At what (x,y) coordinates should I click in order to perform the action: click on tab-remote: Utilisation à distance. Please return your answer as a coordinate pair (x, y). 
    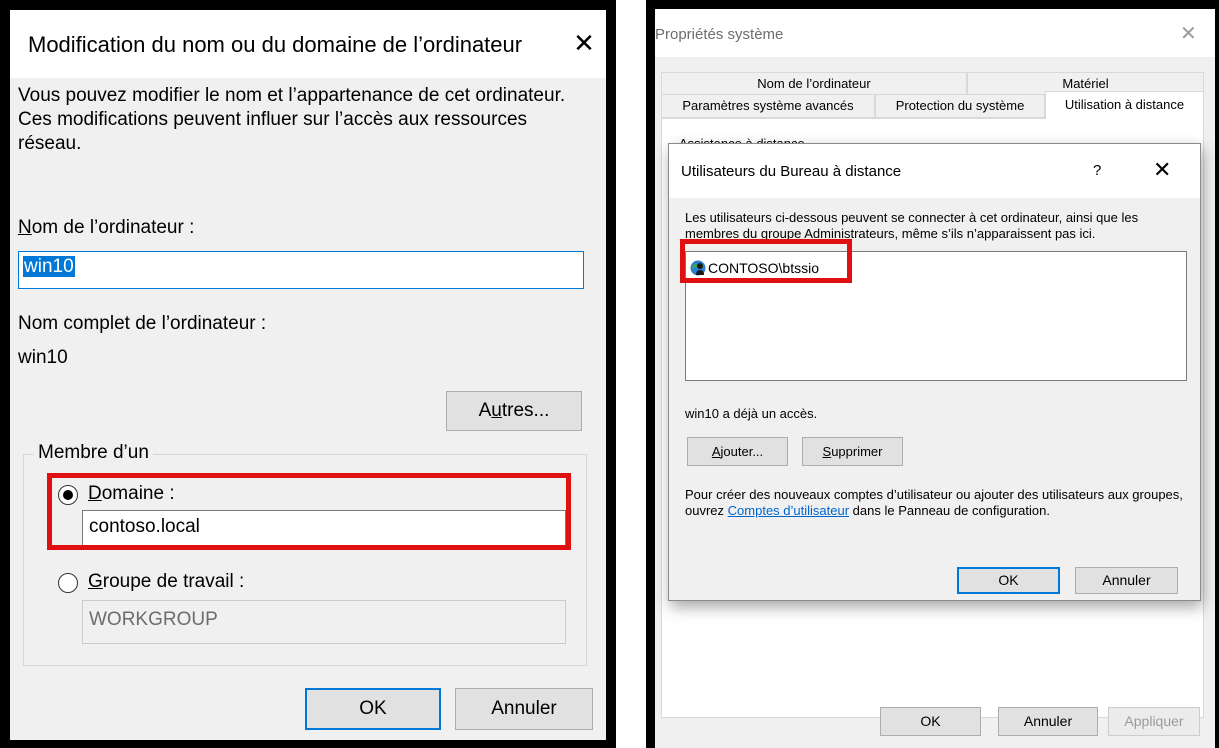
    Looking at the image, I should click on (1124, 105).